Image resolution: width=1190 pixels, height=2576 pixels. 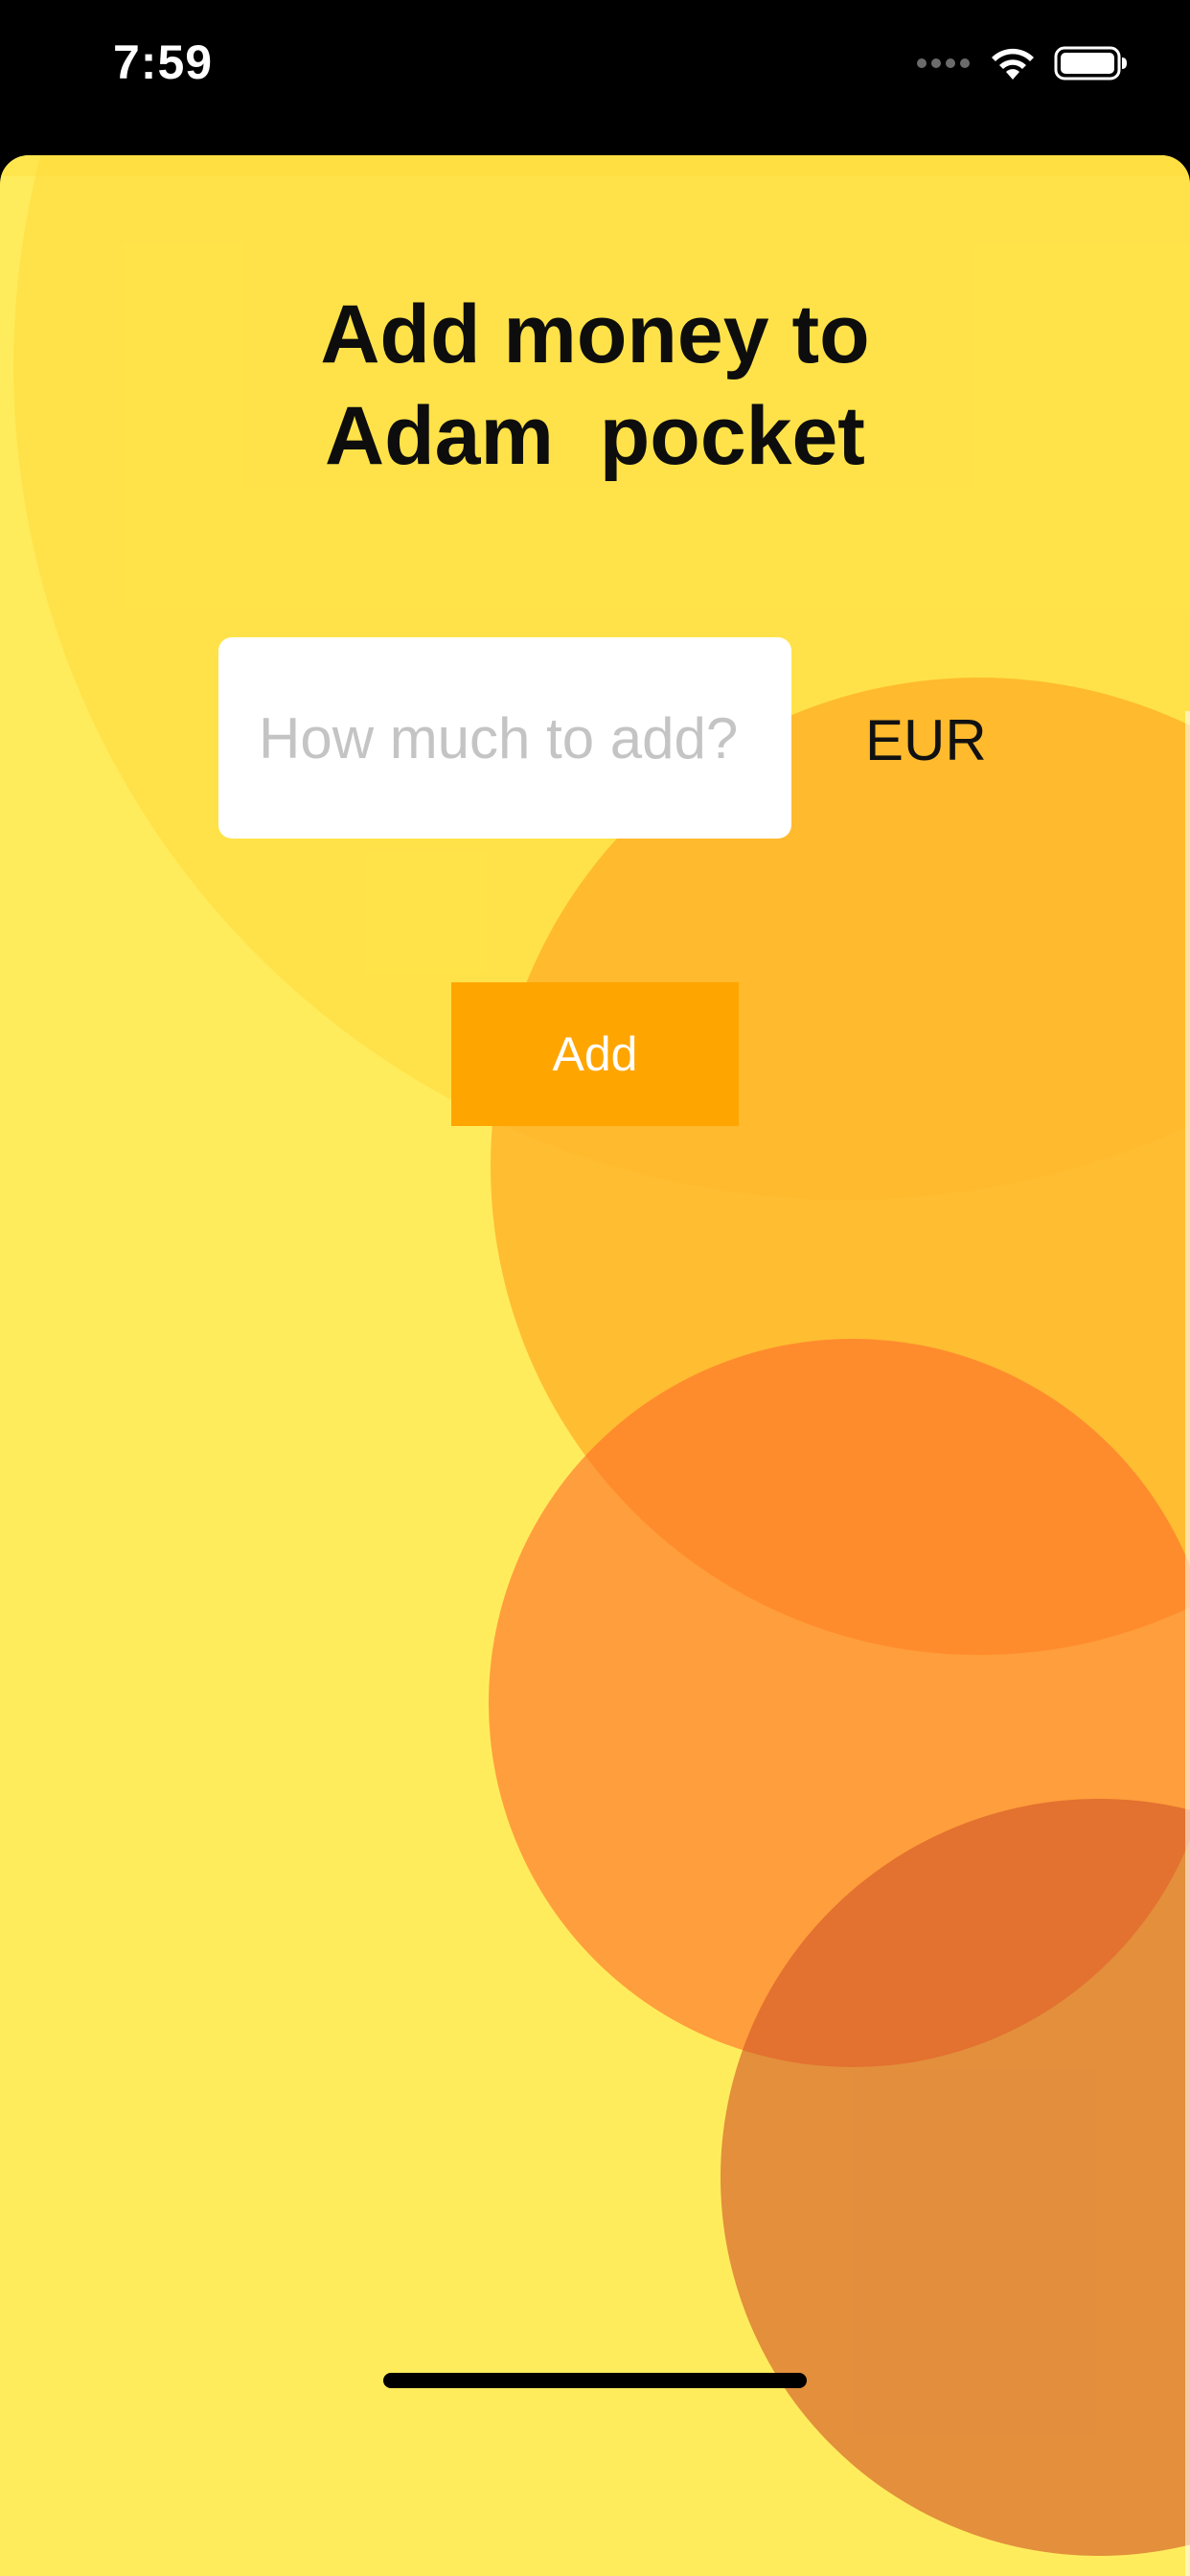 I want to click on battery-icon, so click(x=1091, y=63).